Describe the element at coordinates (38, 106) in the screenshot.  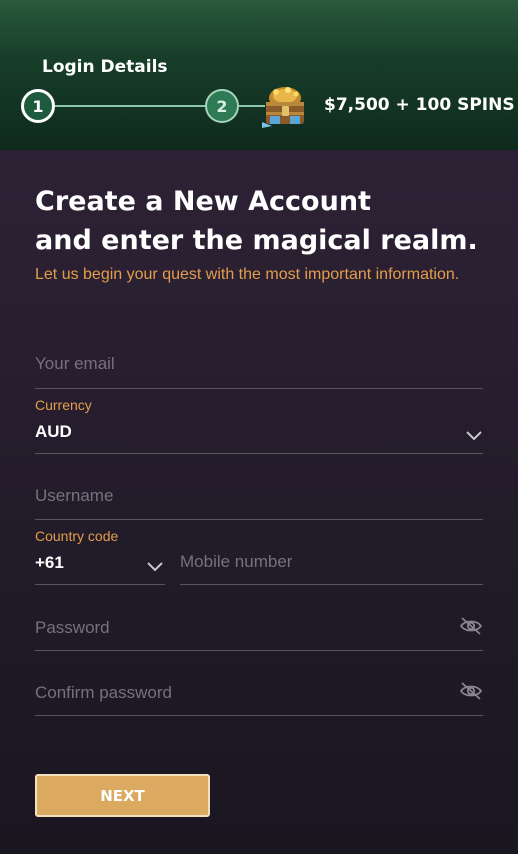
I see `step-1-indicator: 1` at that location.